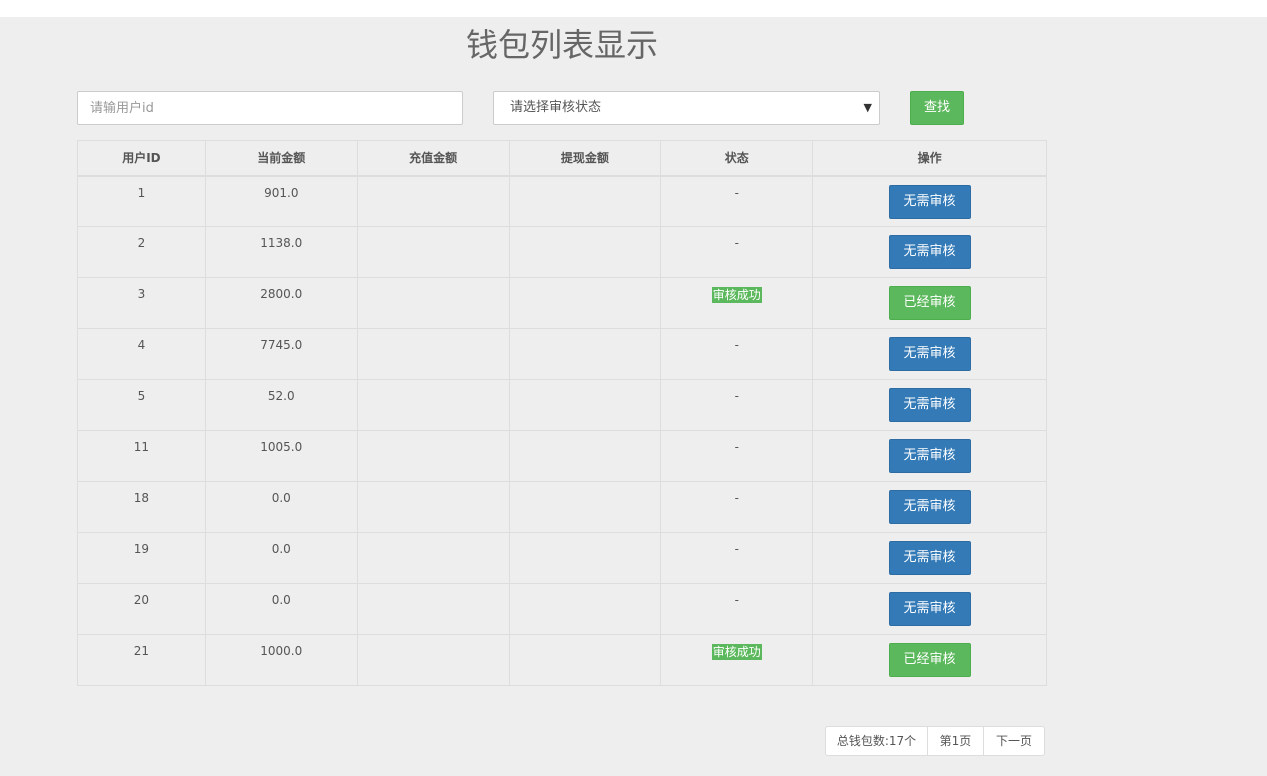 This screenshot has height=776, width=1267. I want to click on cell-user-id: 19, so click(141, 558).